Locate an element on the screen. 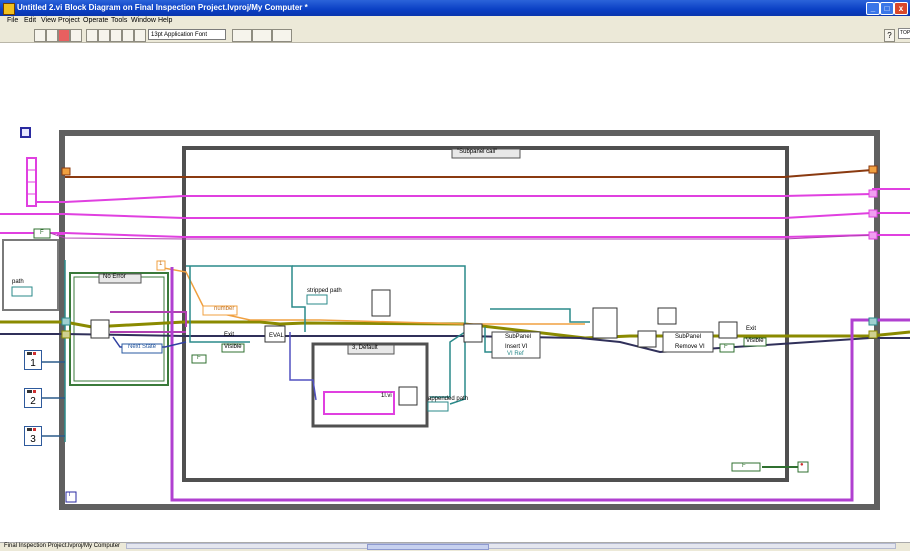 This screenshot has width=910, height=551. appended-path-indicator is located at coordinates (438, 406).